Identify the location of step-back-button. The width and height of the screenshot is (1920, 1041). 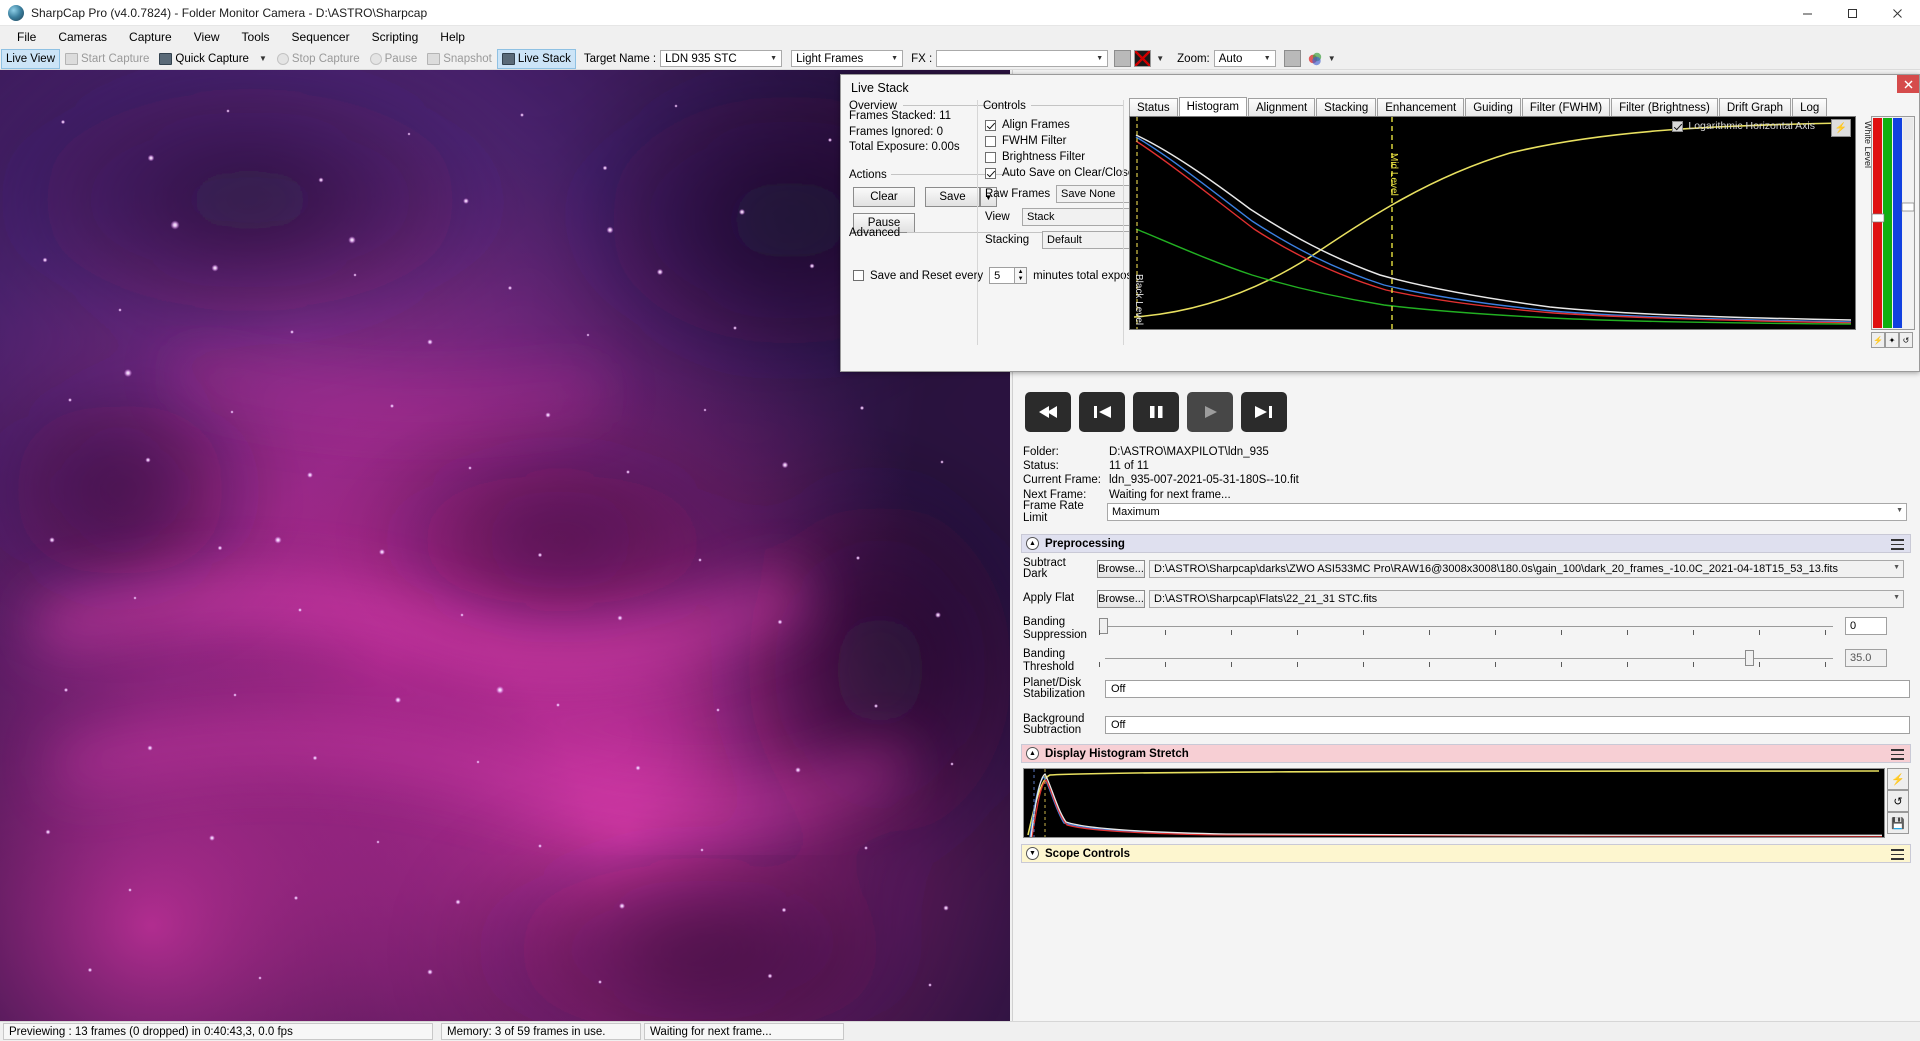
(1102, 412).